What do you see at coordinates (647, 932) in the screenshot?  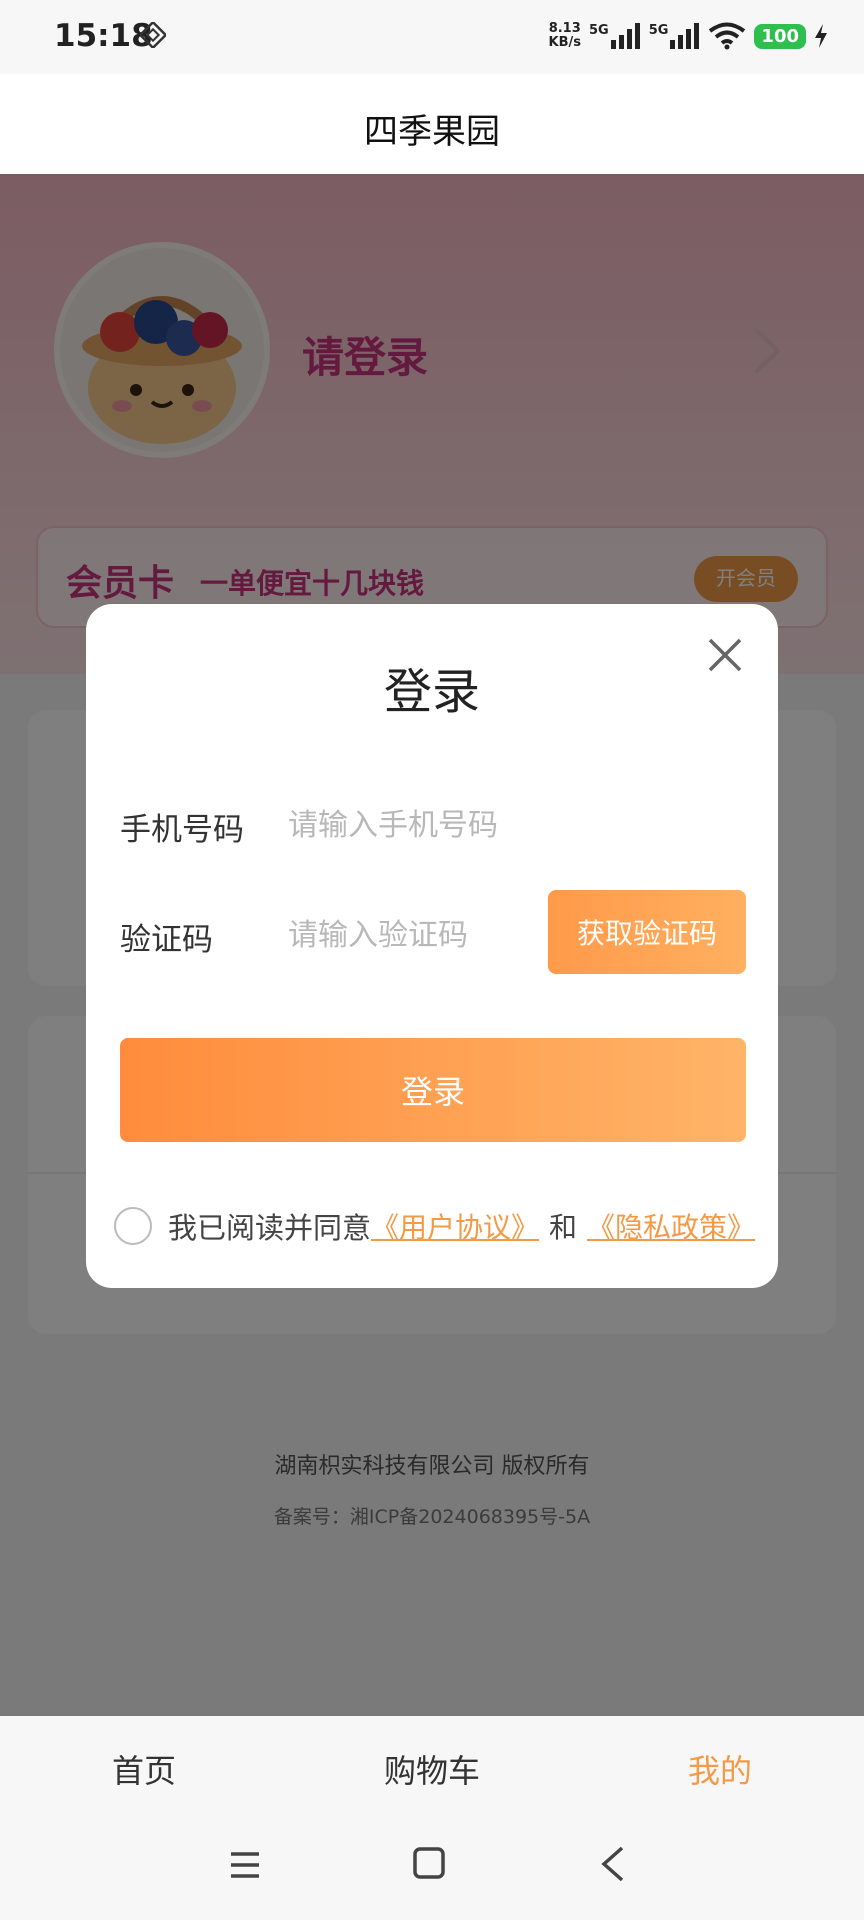 I see `get-code-button: 获取验证码` at bounding box center [647, 932].